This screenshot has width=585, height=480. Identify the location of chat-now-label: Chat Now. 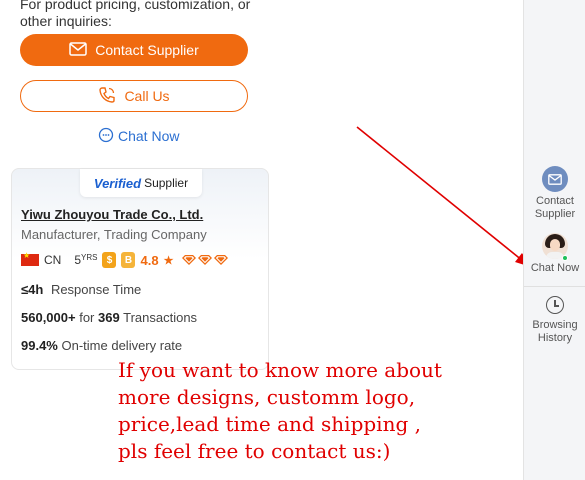
(149, 136).